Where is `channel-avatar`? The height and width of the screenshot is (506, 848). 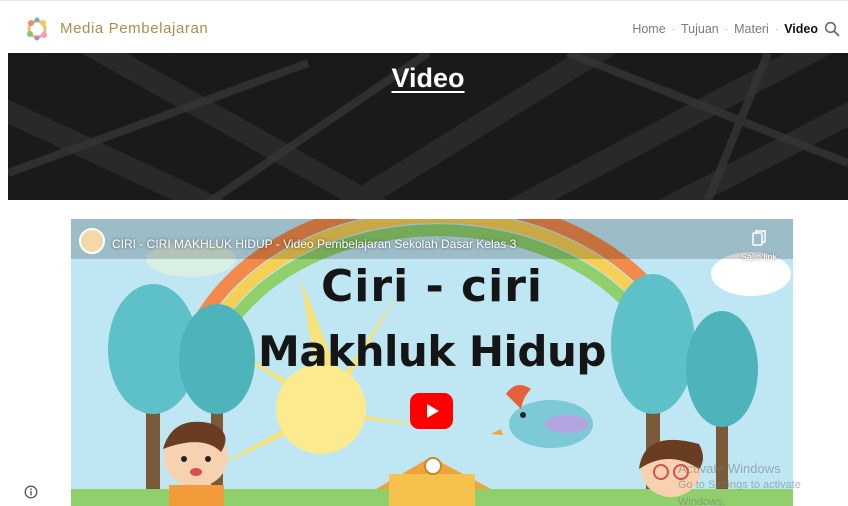 channel-avatar is located at coordinates (92, 241).